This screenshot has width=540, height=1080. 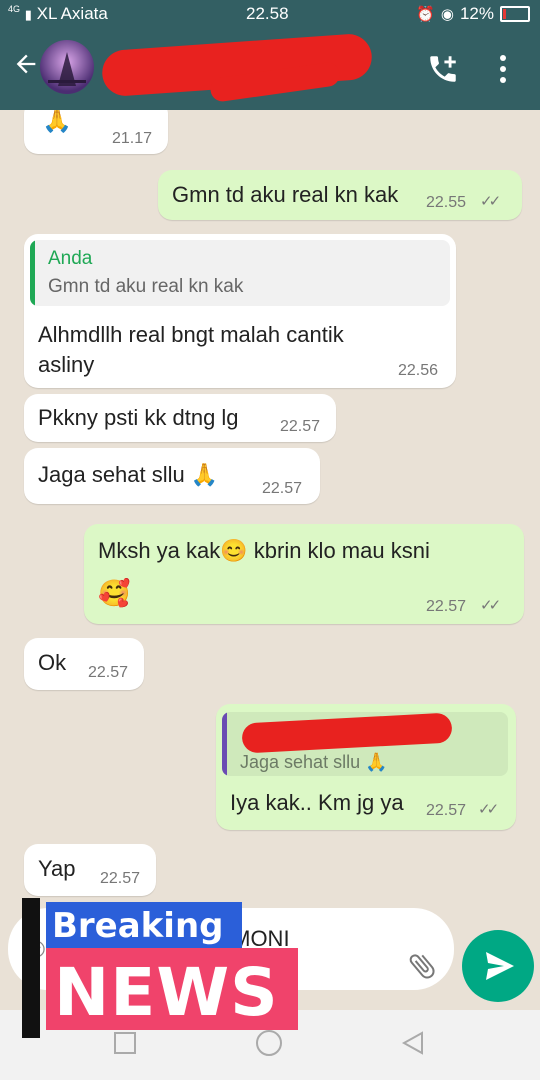 I want to click on breaking-banner: Breaking, so click(x=144, y=925).